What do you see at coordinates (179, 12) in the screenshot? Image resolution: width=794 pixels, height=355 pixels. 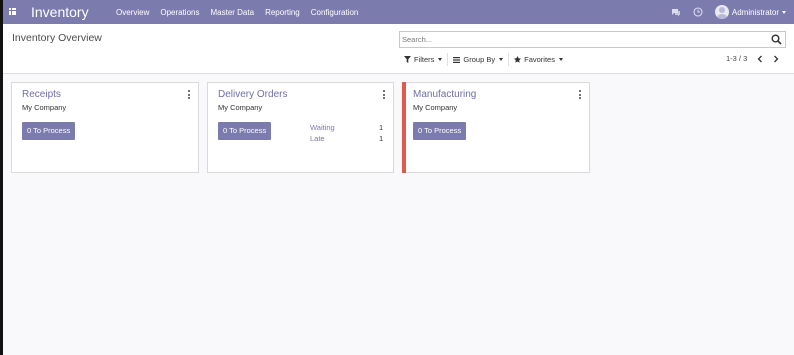 I see `menu-item-operations: Operations` at bounding box center [179, 12].